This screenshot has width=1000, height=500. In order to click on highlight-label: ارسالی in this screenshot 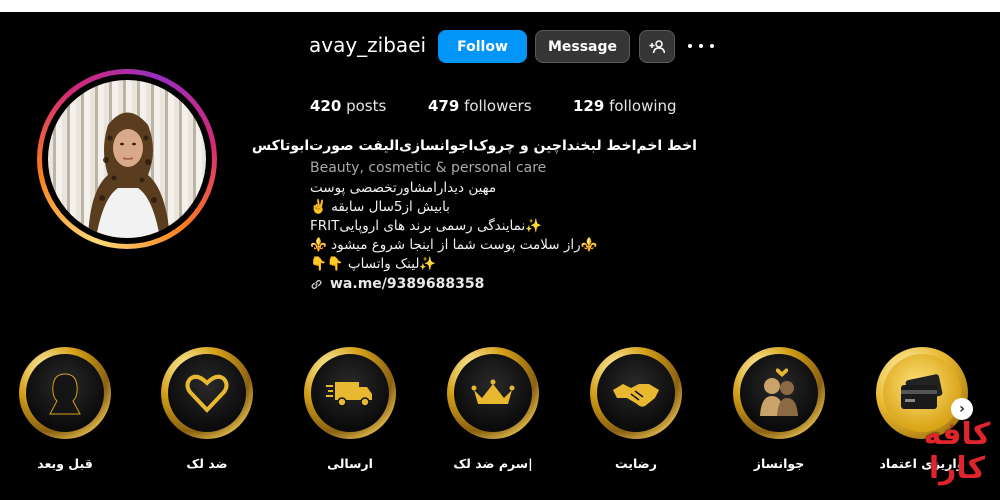, I will do `click(350, 463)`.